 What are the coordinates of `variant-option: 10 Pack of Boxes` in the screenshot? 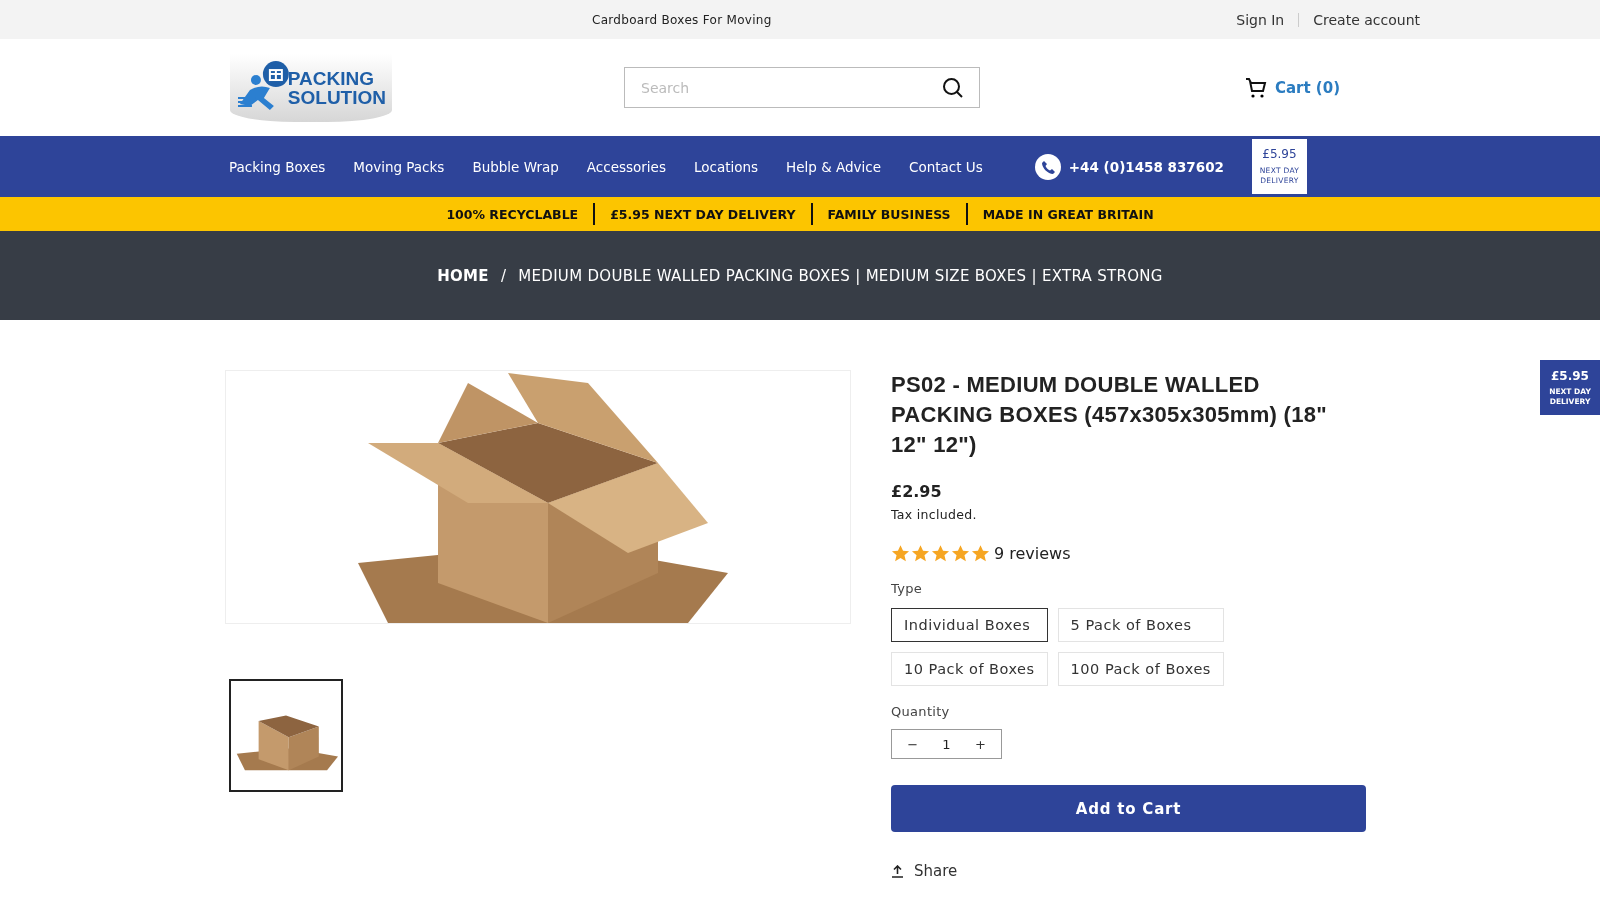 It's located at (969, 669).